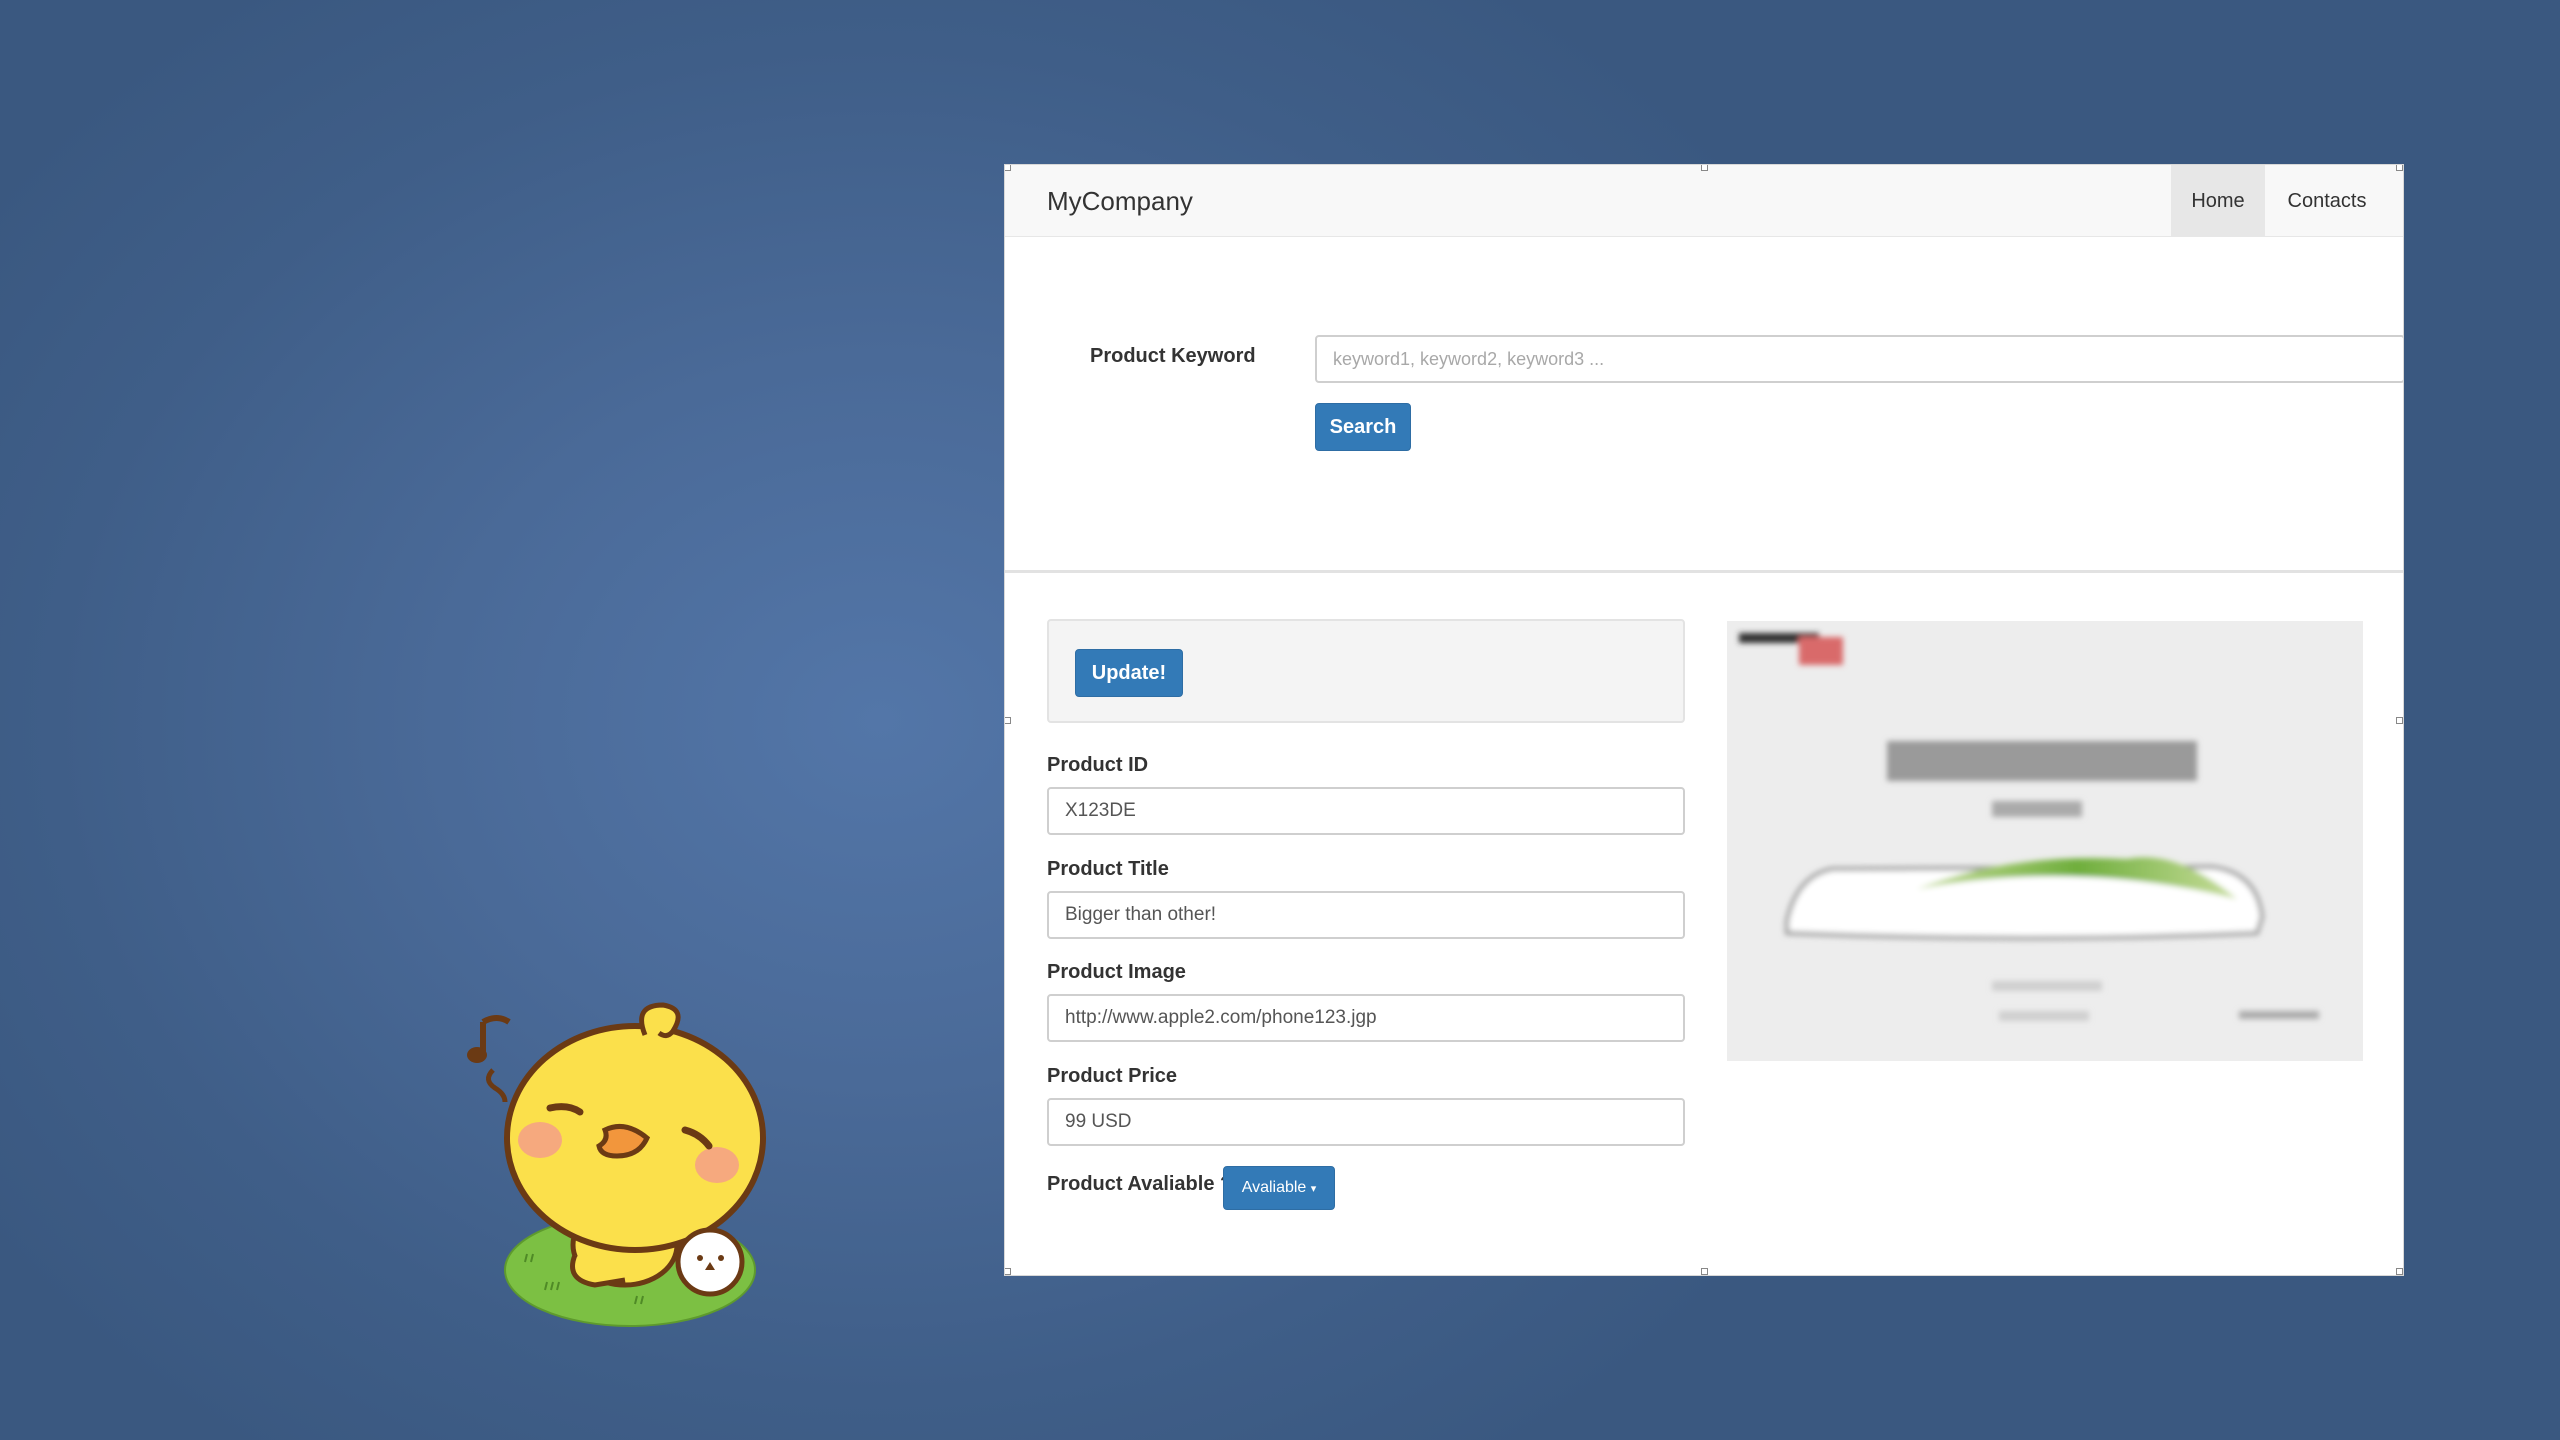  Describe the element at coordinates (1108, 869) in the screenshot. I see `product-title-label: Product Title` at that location.